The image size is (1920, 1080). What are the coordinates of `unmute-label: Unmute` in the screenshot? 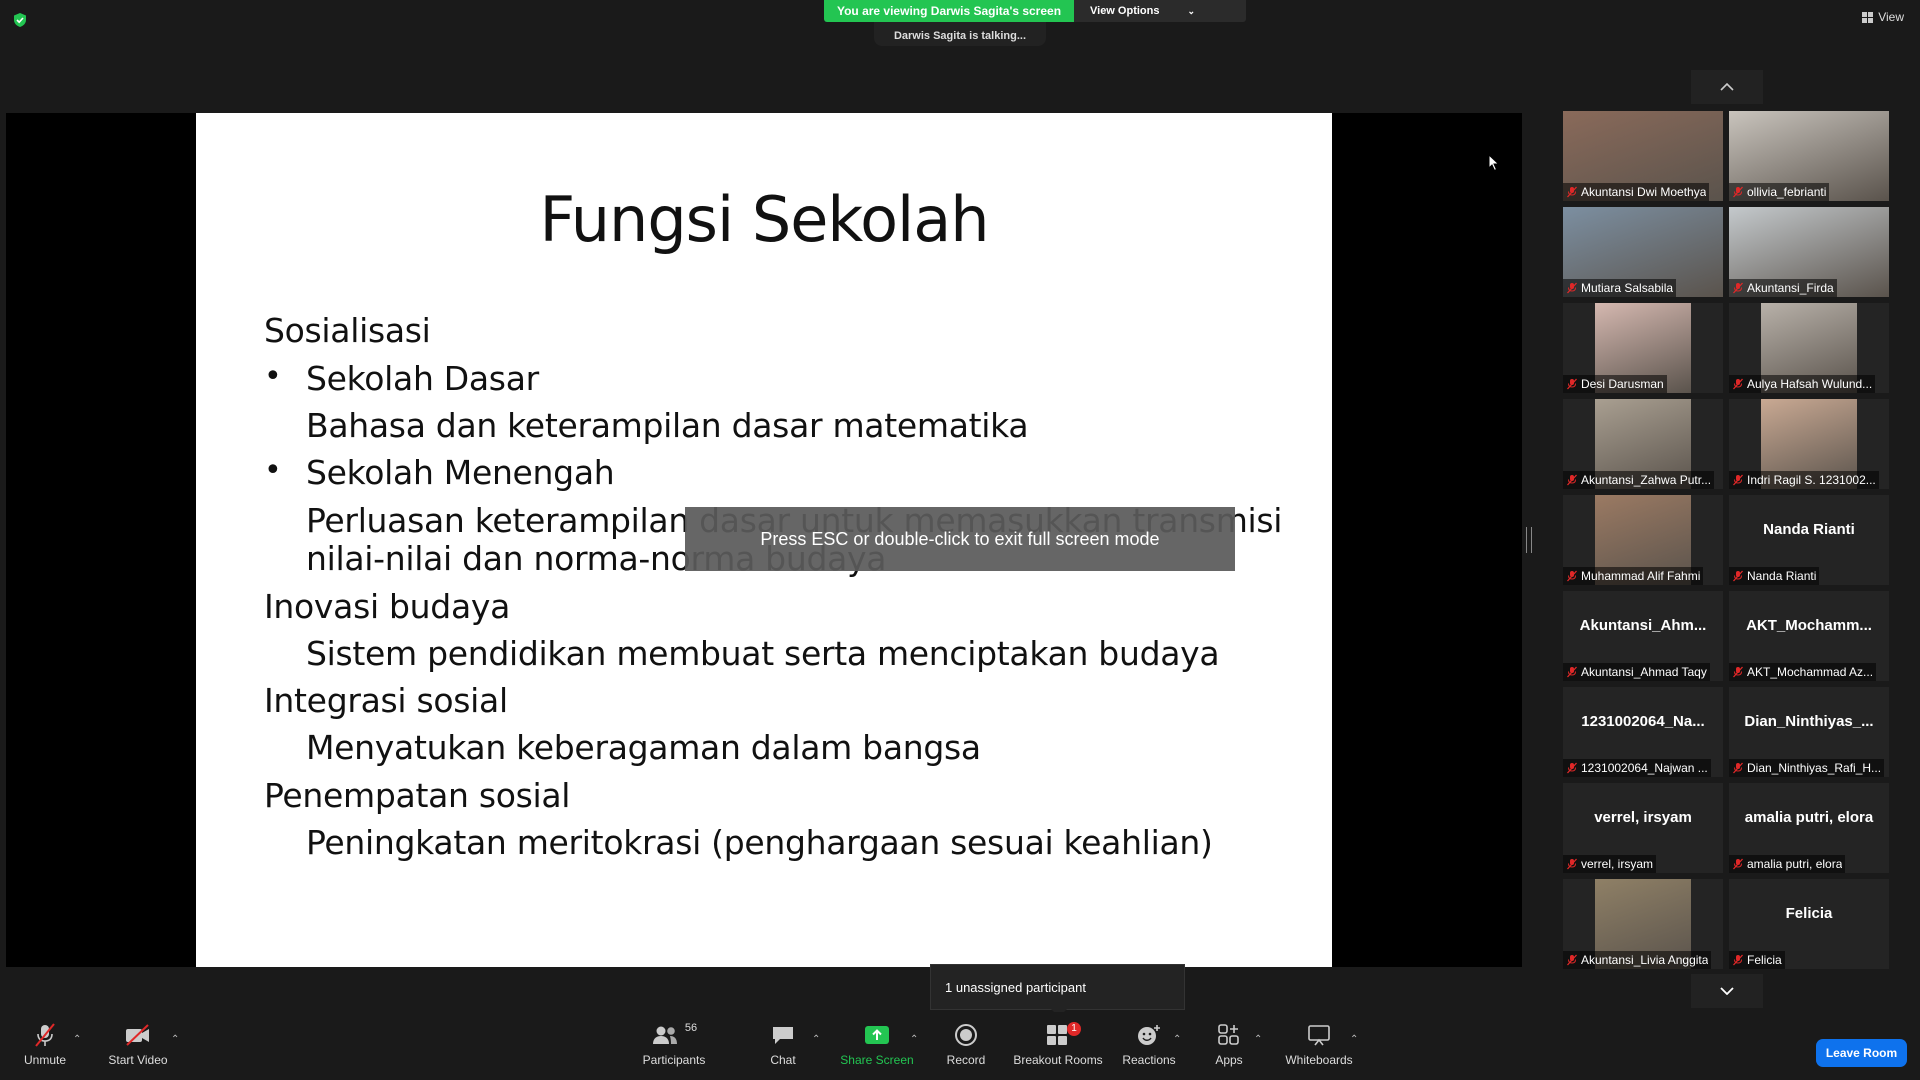 It's located at (45, 1060).